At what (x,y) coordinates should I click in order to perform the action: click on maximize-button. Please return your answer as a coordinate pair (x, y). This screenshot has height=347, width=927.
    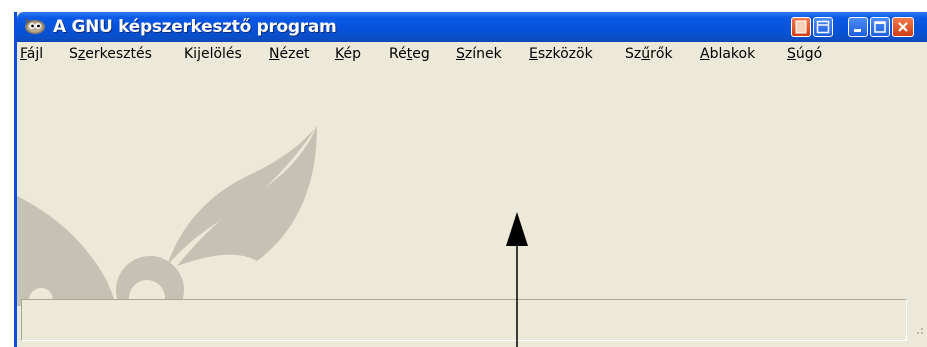
    Looking at the image, I should click on (880, 27).